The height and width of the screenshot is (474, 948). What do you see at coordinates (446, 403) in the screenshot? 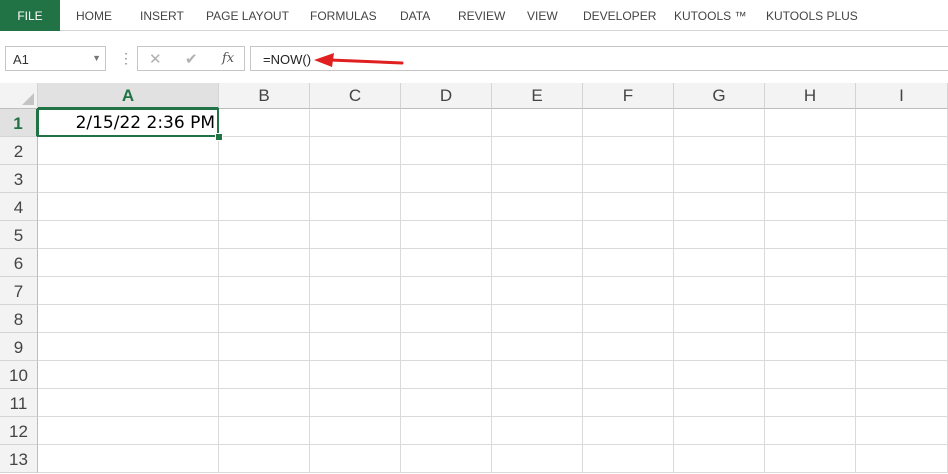
I see `cell-d11` at bounding box center [446, 403].